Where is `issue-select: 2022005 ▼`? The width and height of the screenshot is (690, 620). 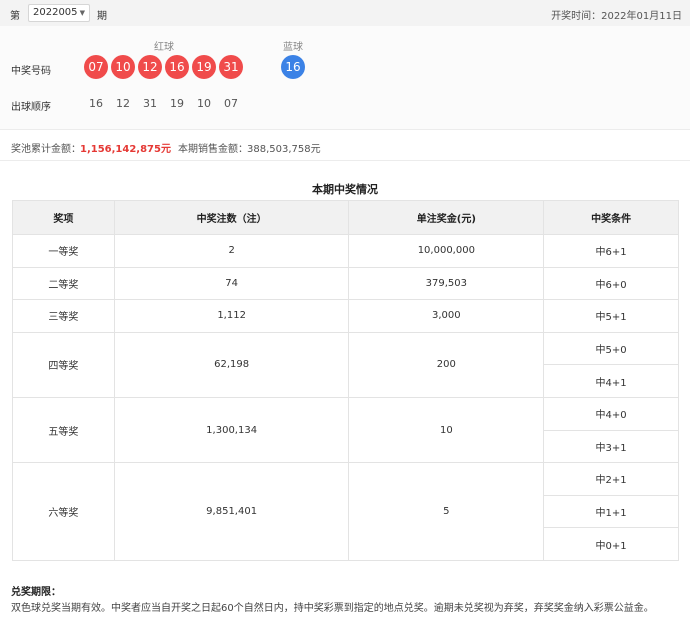
issue-select: 2022005 ▼ is located at coordinates (59, 13).